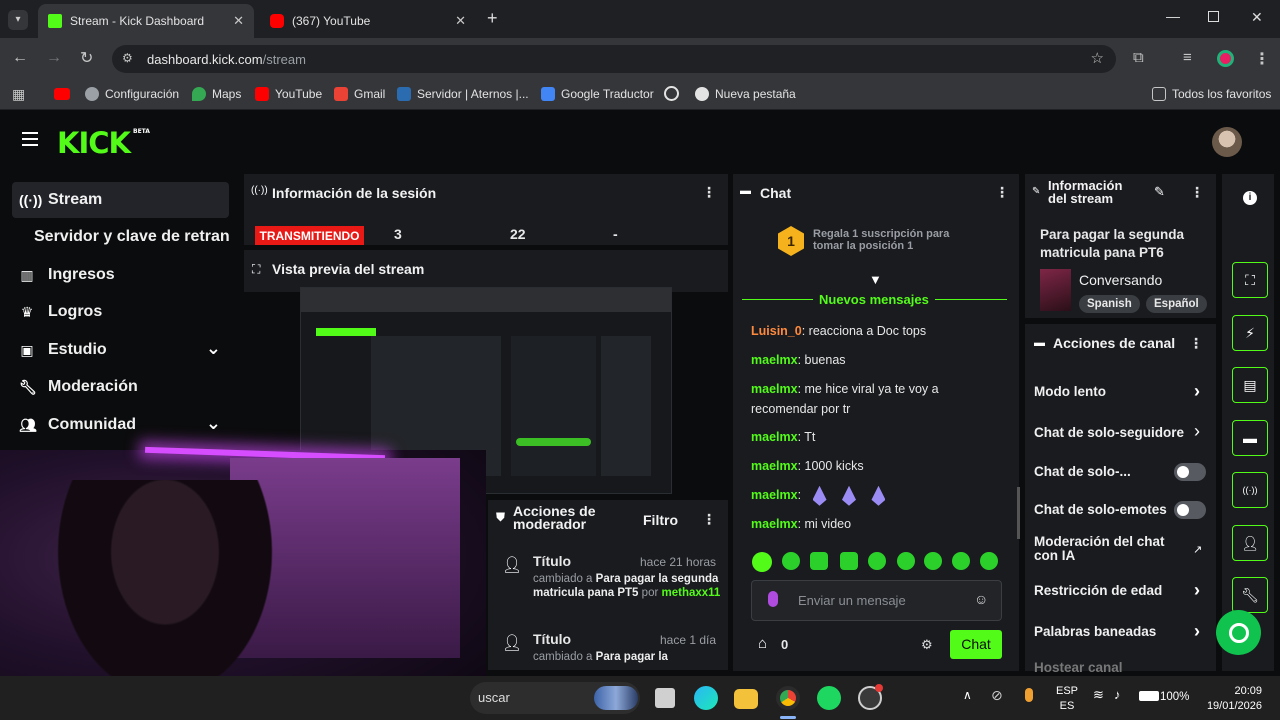  What do you see at coordinates (1002, 192) in the screenshot?
I see `chat-more-icon: ⋮` at bounding box center [1002, 192].